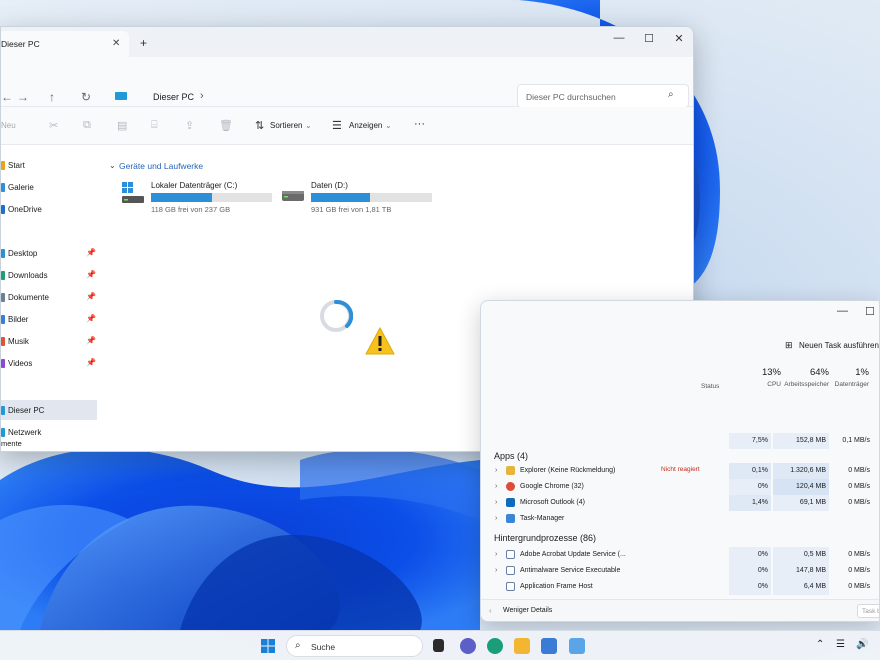  I want to click on sidebar-item-desktop: Desktop 📌, so click(49, 253).